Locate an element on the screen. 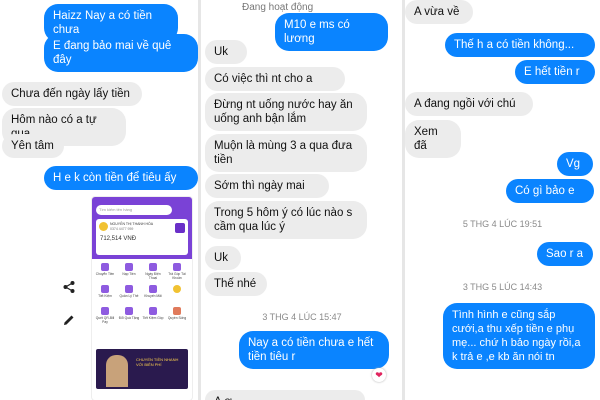 The height and width of the screenshot is (400, 600). message-bubble: Chưa đến ngày lấy tiền is located at coordinates (72, 94).